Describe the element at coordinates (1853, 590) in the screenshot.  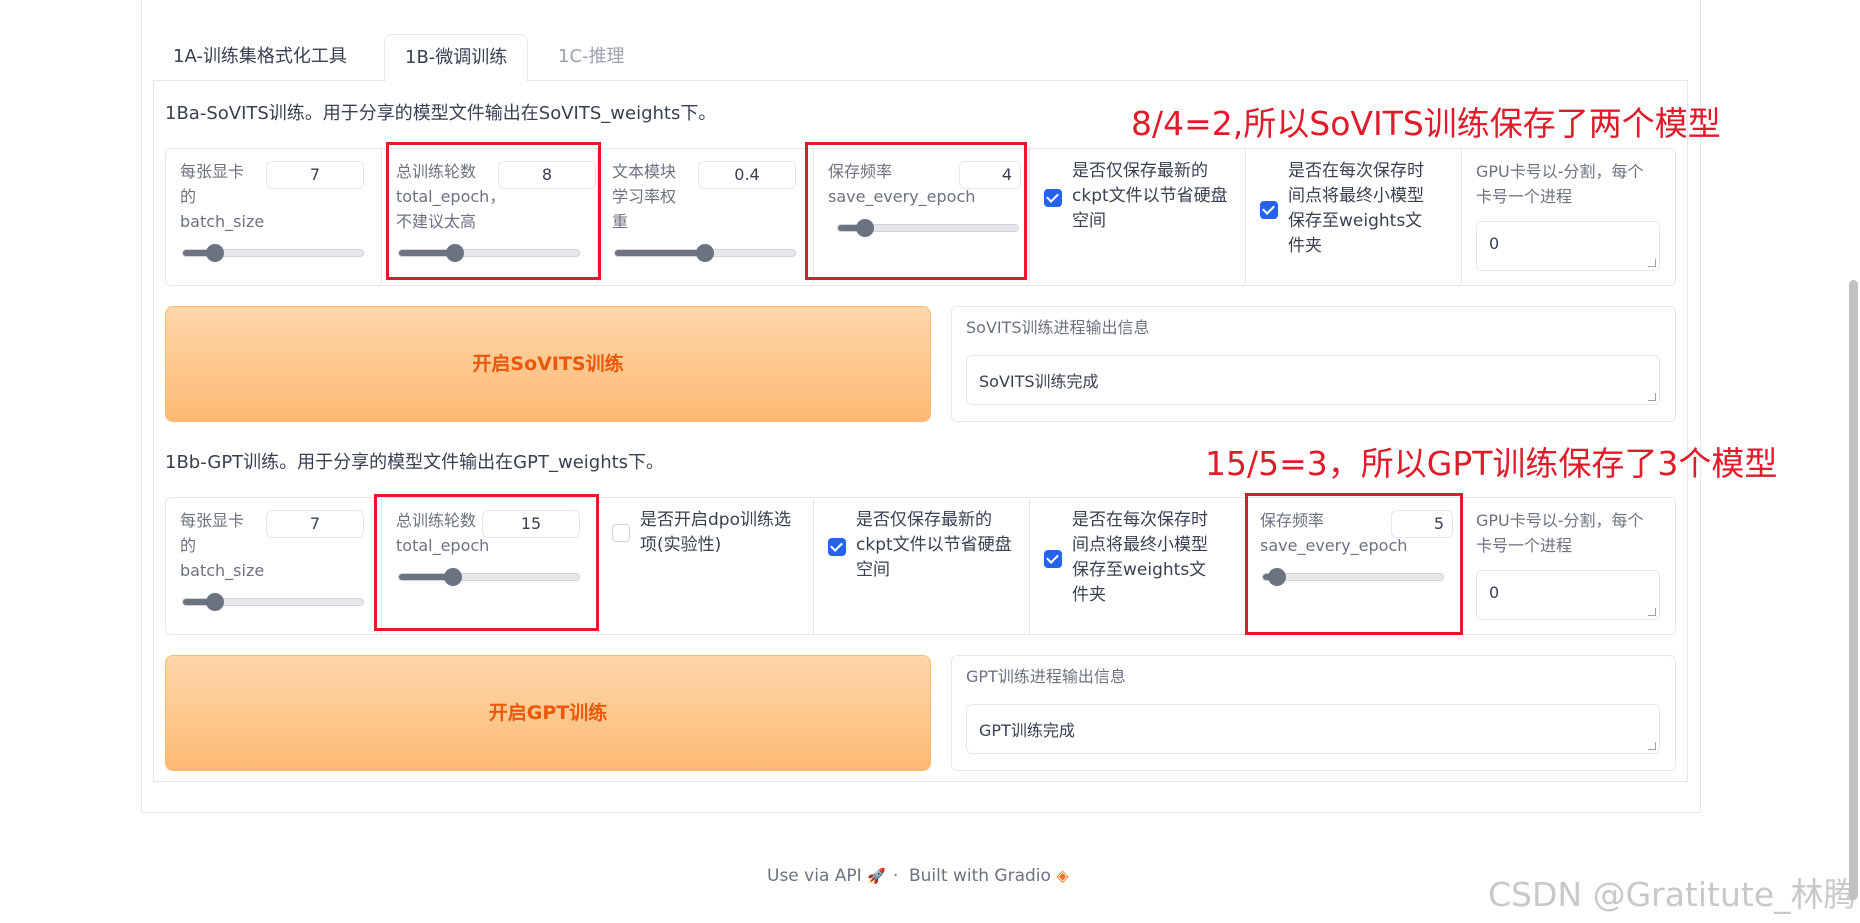
I see `page-scrollbar` at that location.